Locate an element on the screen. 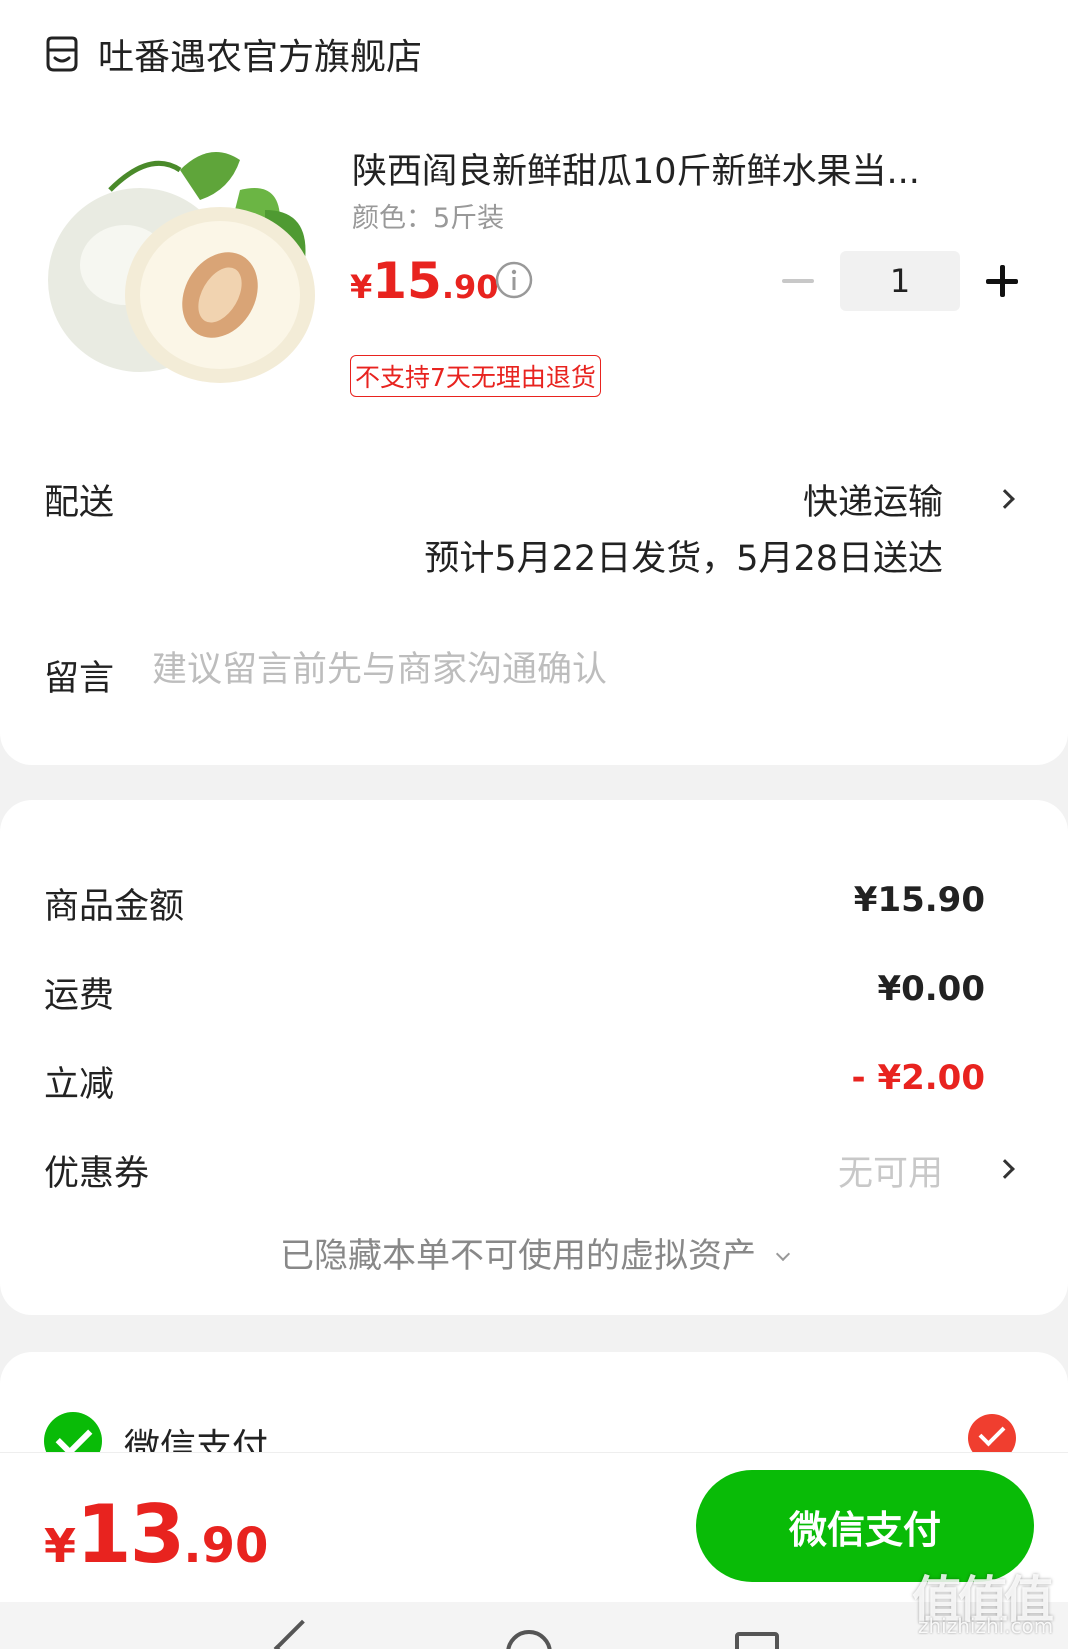 Image resolution: width=1068 pixels, height=1649 pixels. watermark-url: zhizhizhi.com is located at coordinates (986, 1626).